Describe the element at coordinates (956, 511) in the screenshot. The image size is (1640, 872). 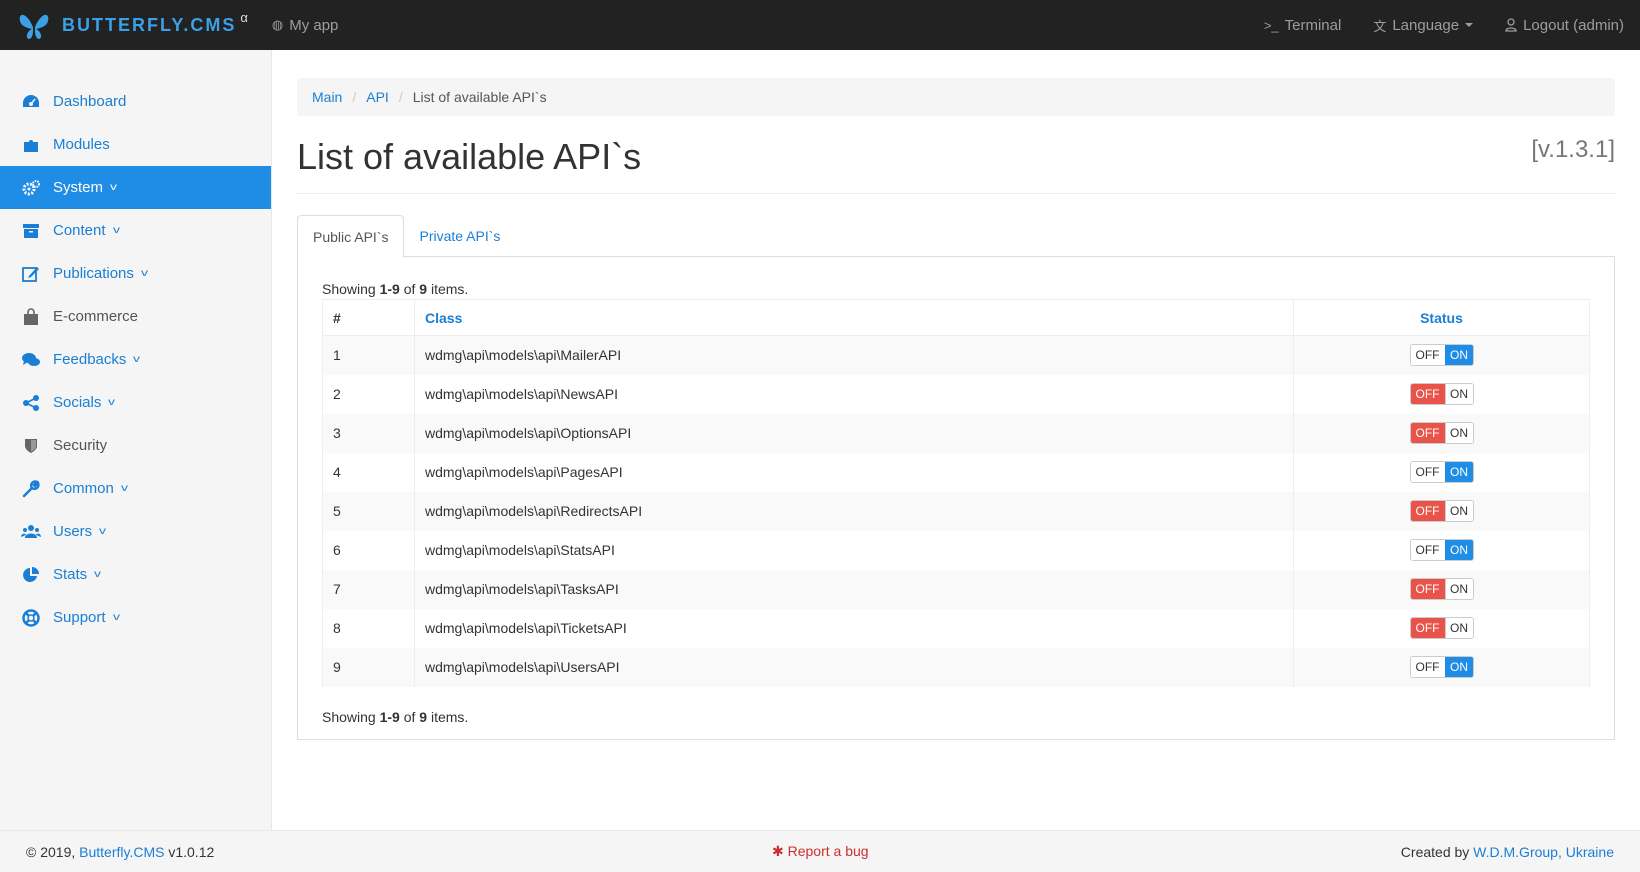
I see `table-row: 5 wdmg\api\models\api\RedirectsAPI OFF ON` at that location.